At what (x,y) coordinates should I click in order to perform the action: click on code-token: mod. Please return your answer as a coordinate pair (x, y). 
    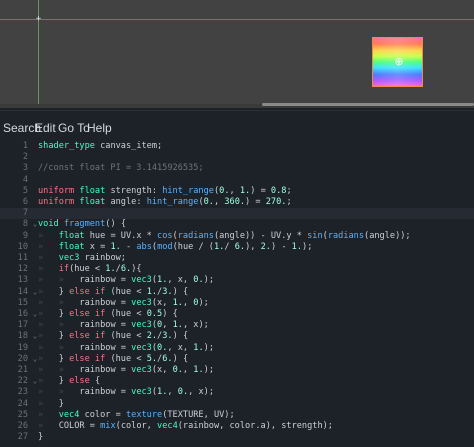
    Looking at the image, I should click on (165, 246).